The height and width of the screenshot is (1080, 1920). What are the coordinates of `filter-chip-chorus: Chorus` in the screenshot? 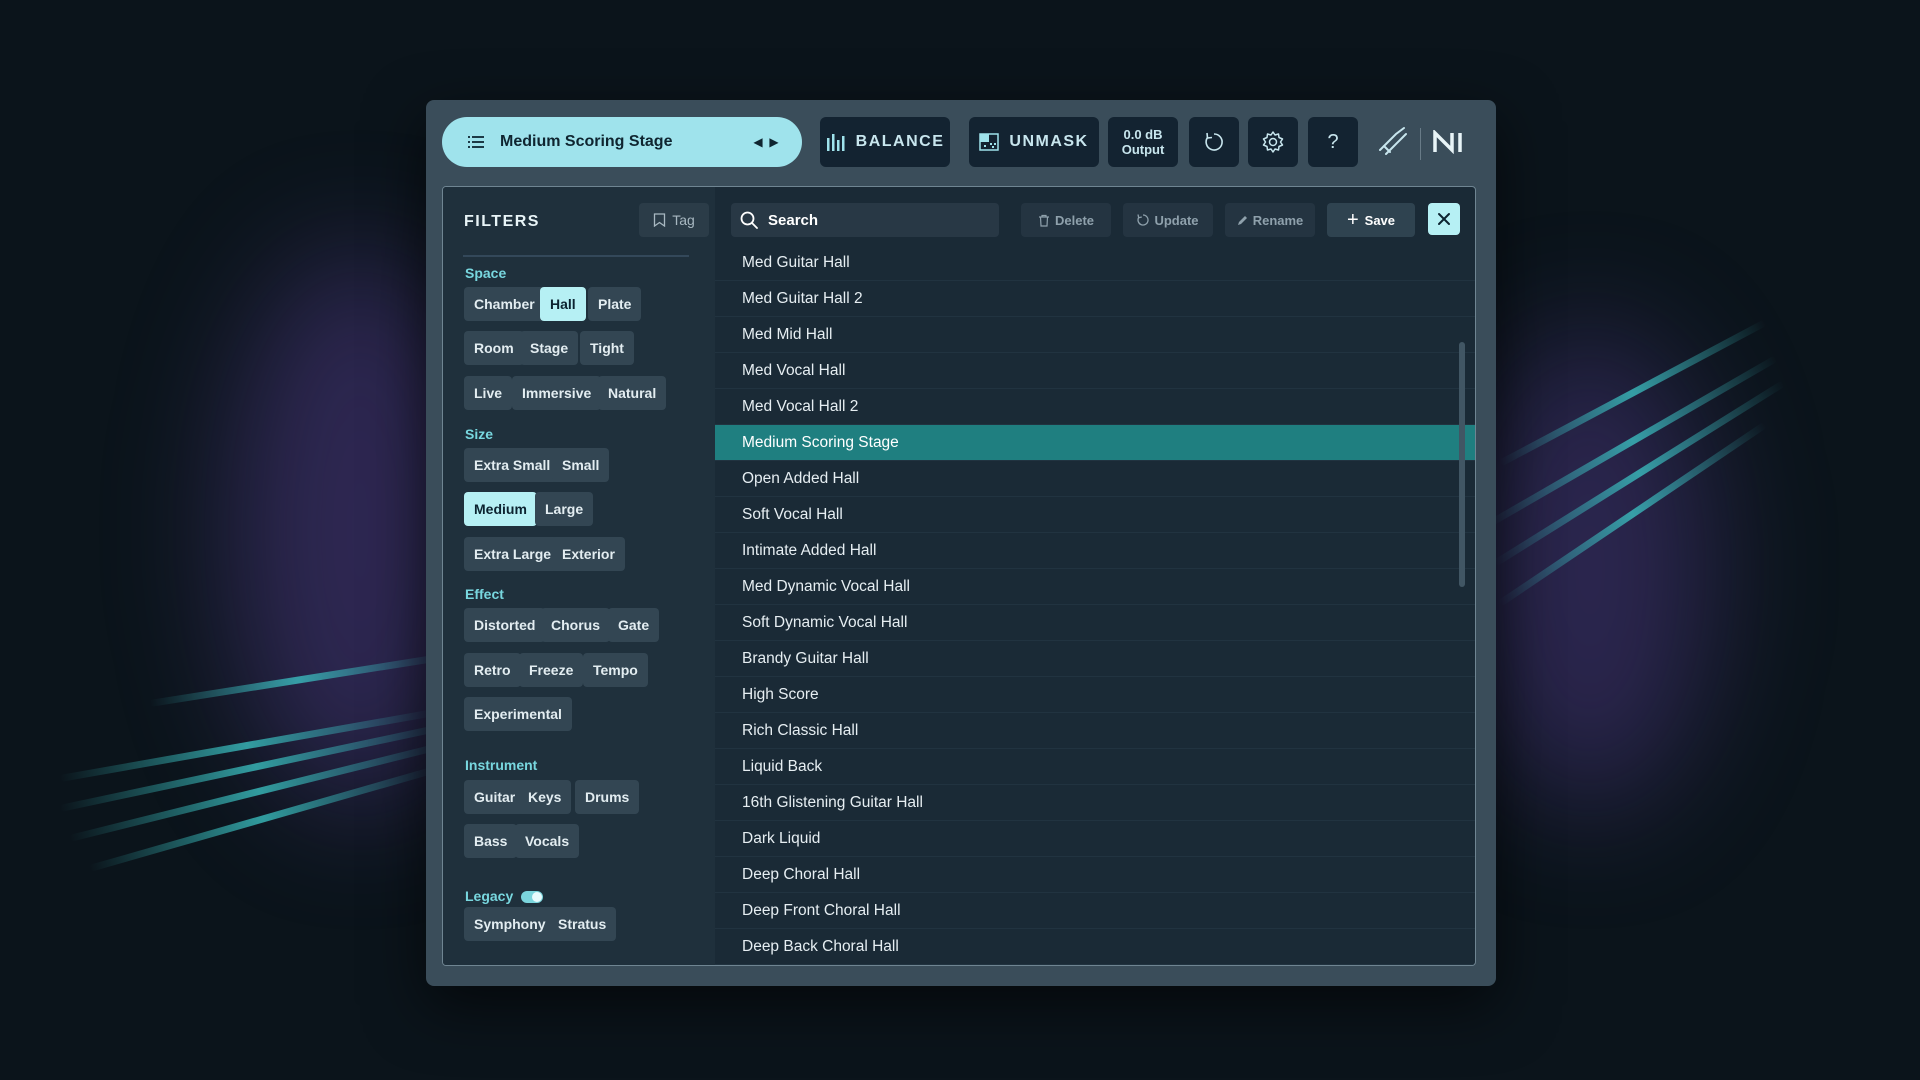 It's located at (575, 625).